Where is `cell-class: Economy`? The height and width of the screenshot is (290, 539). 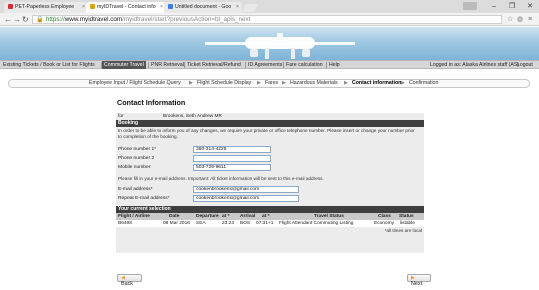
cell-class: Economy is located at coordinates (384, 223).